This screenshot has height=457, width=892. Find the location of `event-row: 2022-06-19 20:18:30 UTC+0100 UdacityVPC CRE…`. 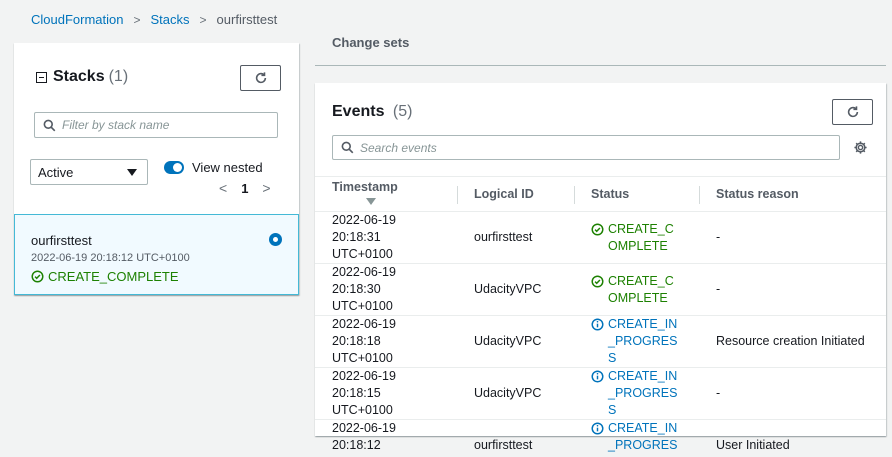

event-row: 2022-06-19 20:18:30 UTC+0100 UdacityVPC CRE… is located at coordinates (600, 289).